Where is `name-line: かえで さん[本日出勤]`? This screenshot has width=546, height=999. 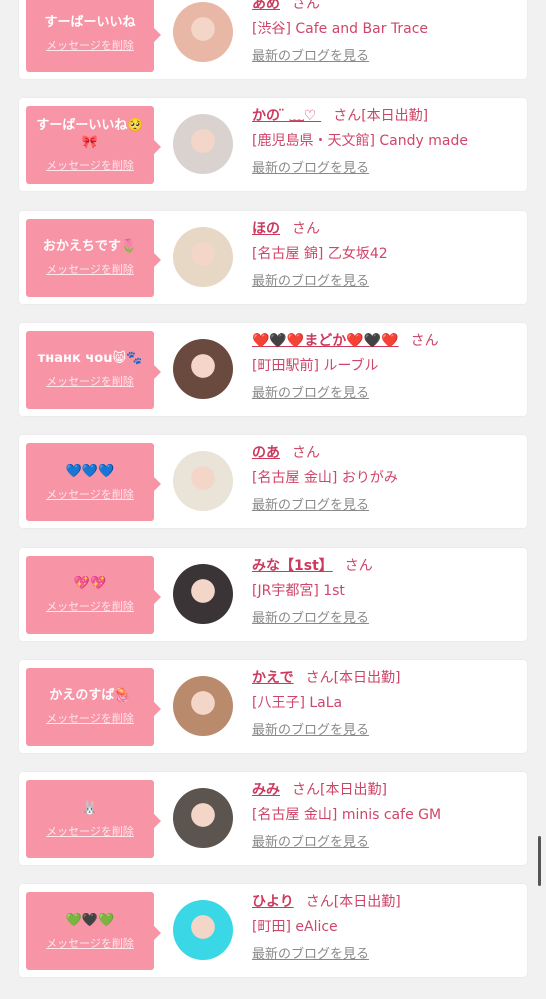 name-line: かえで さん[本日出勤] is located at coordinates (386, 678).